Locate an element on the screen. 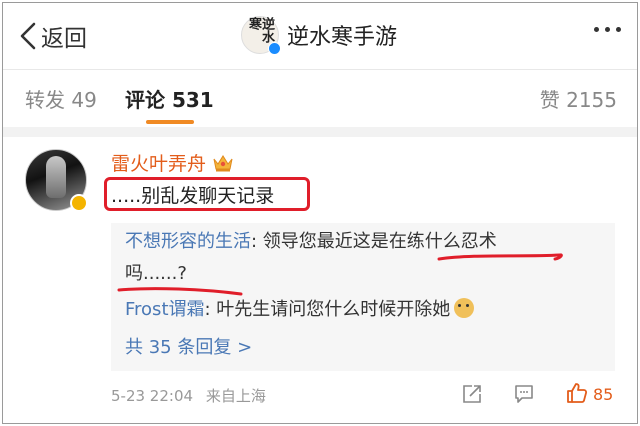 The height and width of the screenshot is (426, 640). reply-item: Frost谓霜: 叶先生请问您什么时候开除她 is located at coordinates (300, 310).